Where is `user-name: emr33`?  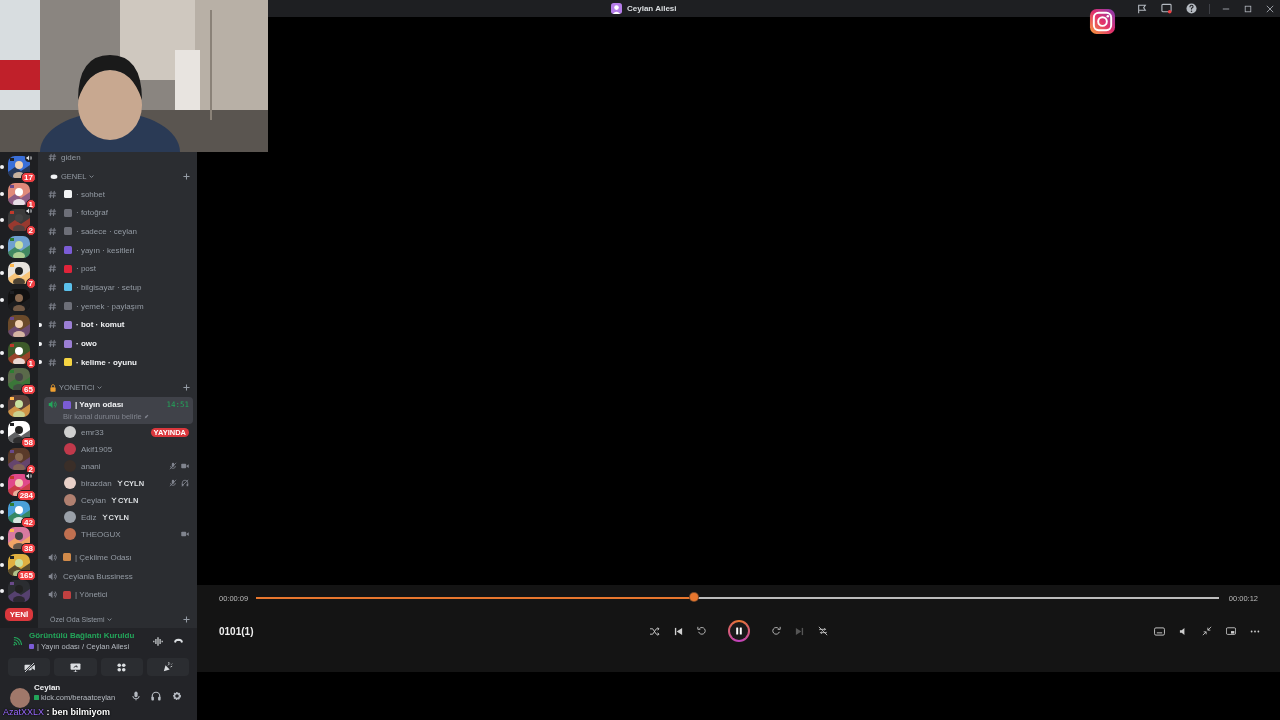
user-name: emr33 is located at coordinates (92, 432).